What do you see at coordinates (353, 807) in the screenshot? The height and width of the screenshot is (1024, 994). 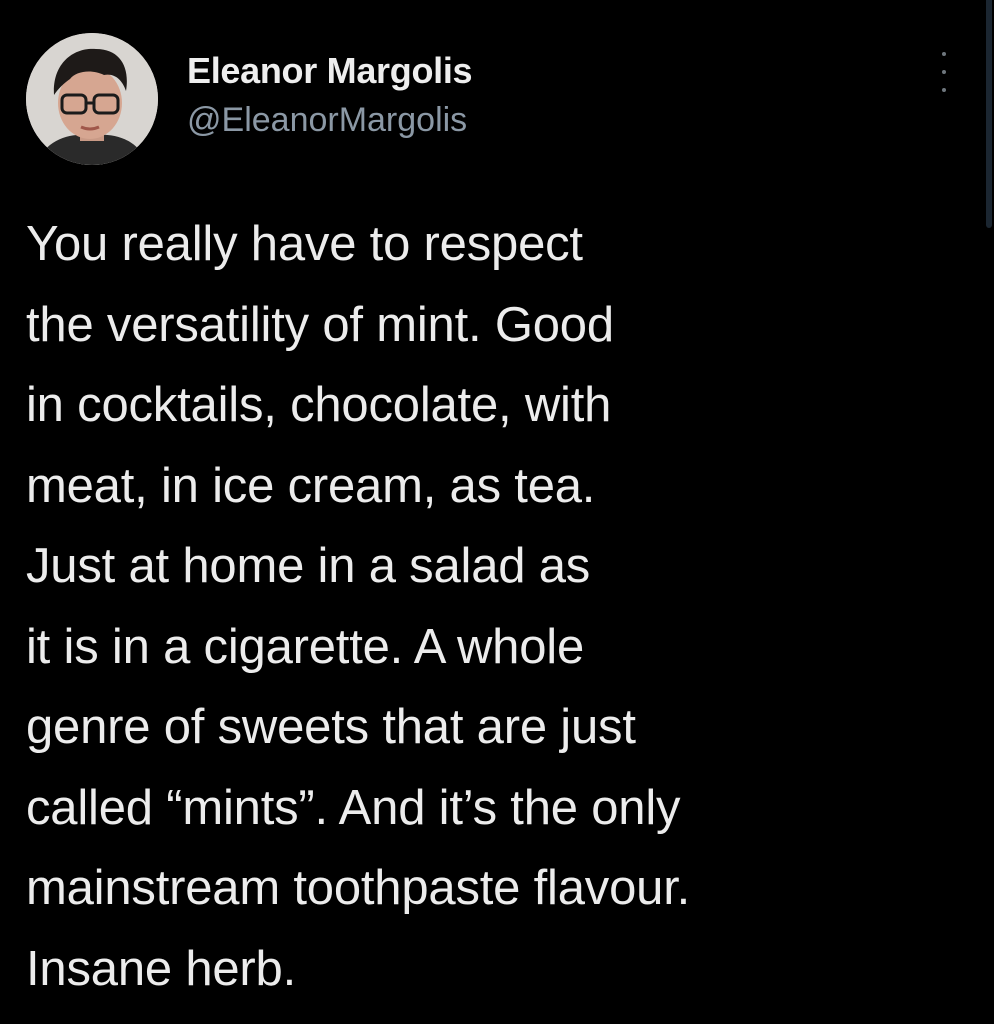 I see `tweet-text-line: called “mints”. And it’s the only` at bounding box center [353, 807].